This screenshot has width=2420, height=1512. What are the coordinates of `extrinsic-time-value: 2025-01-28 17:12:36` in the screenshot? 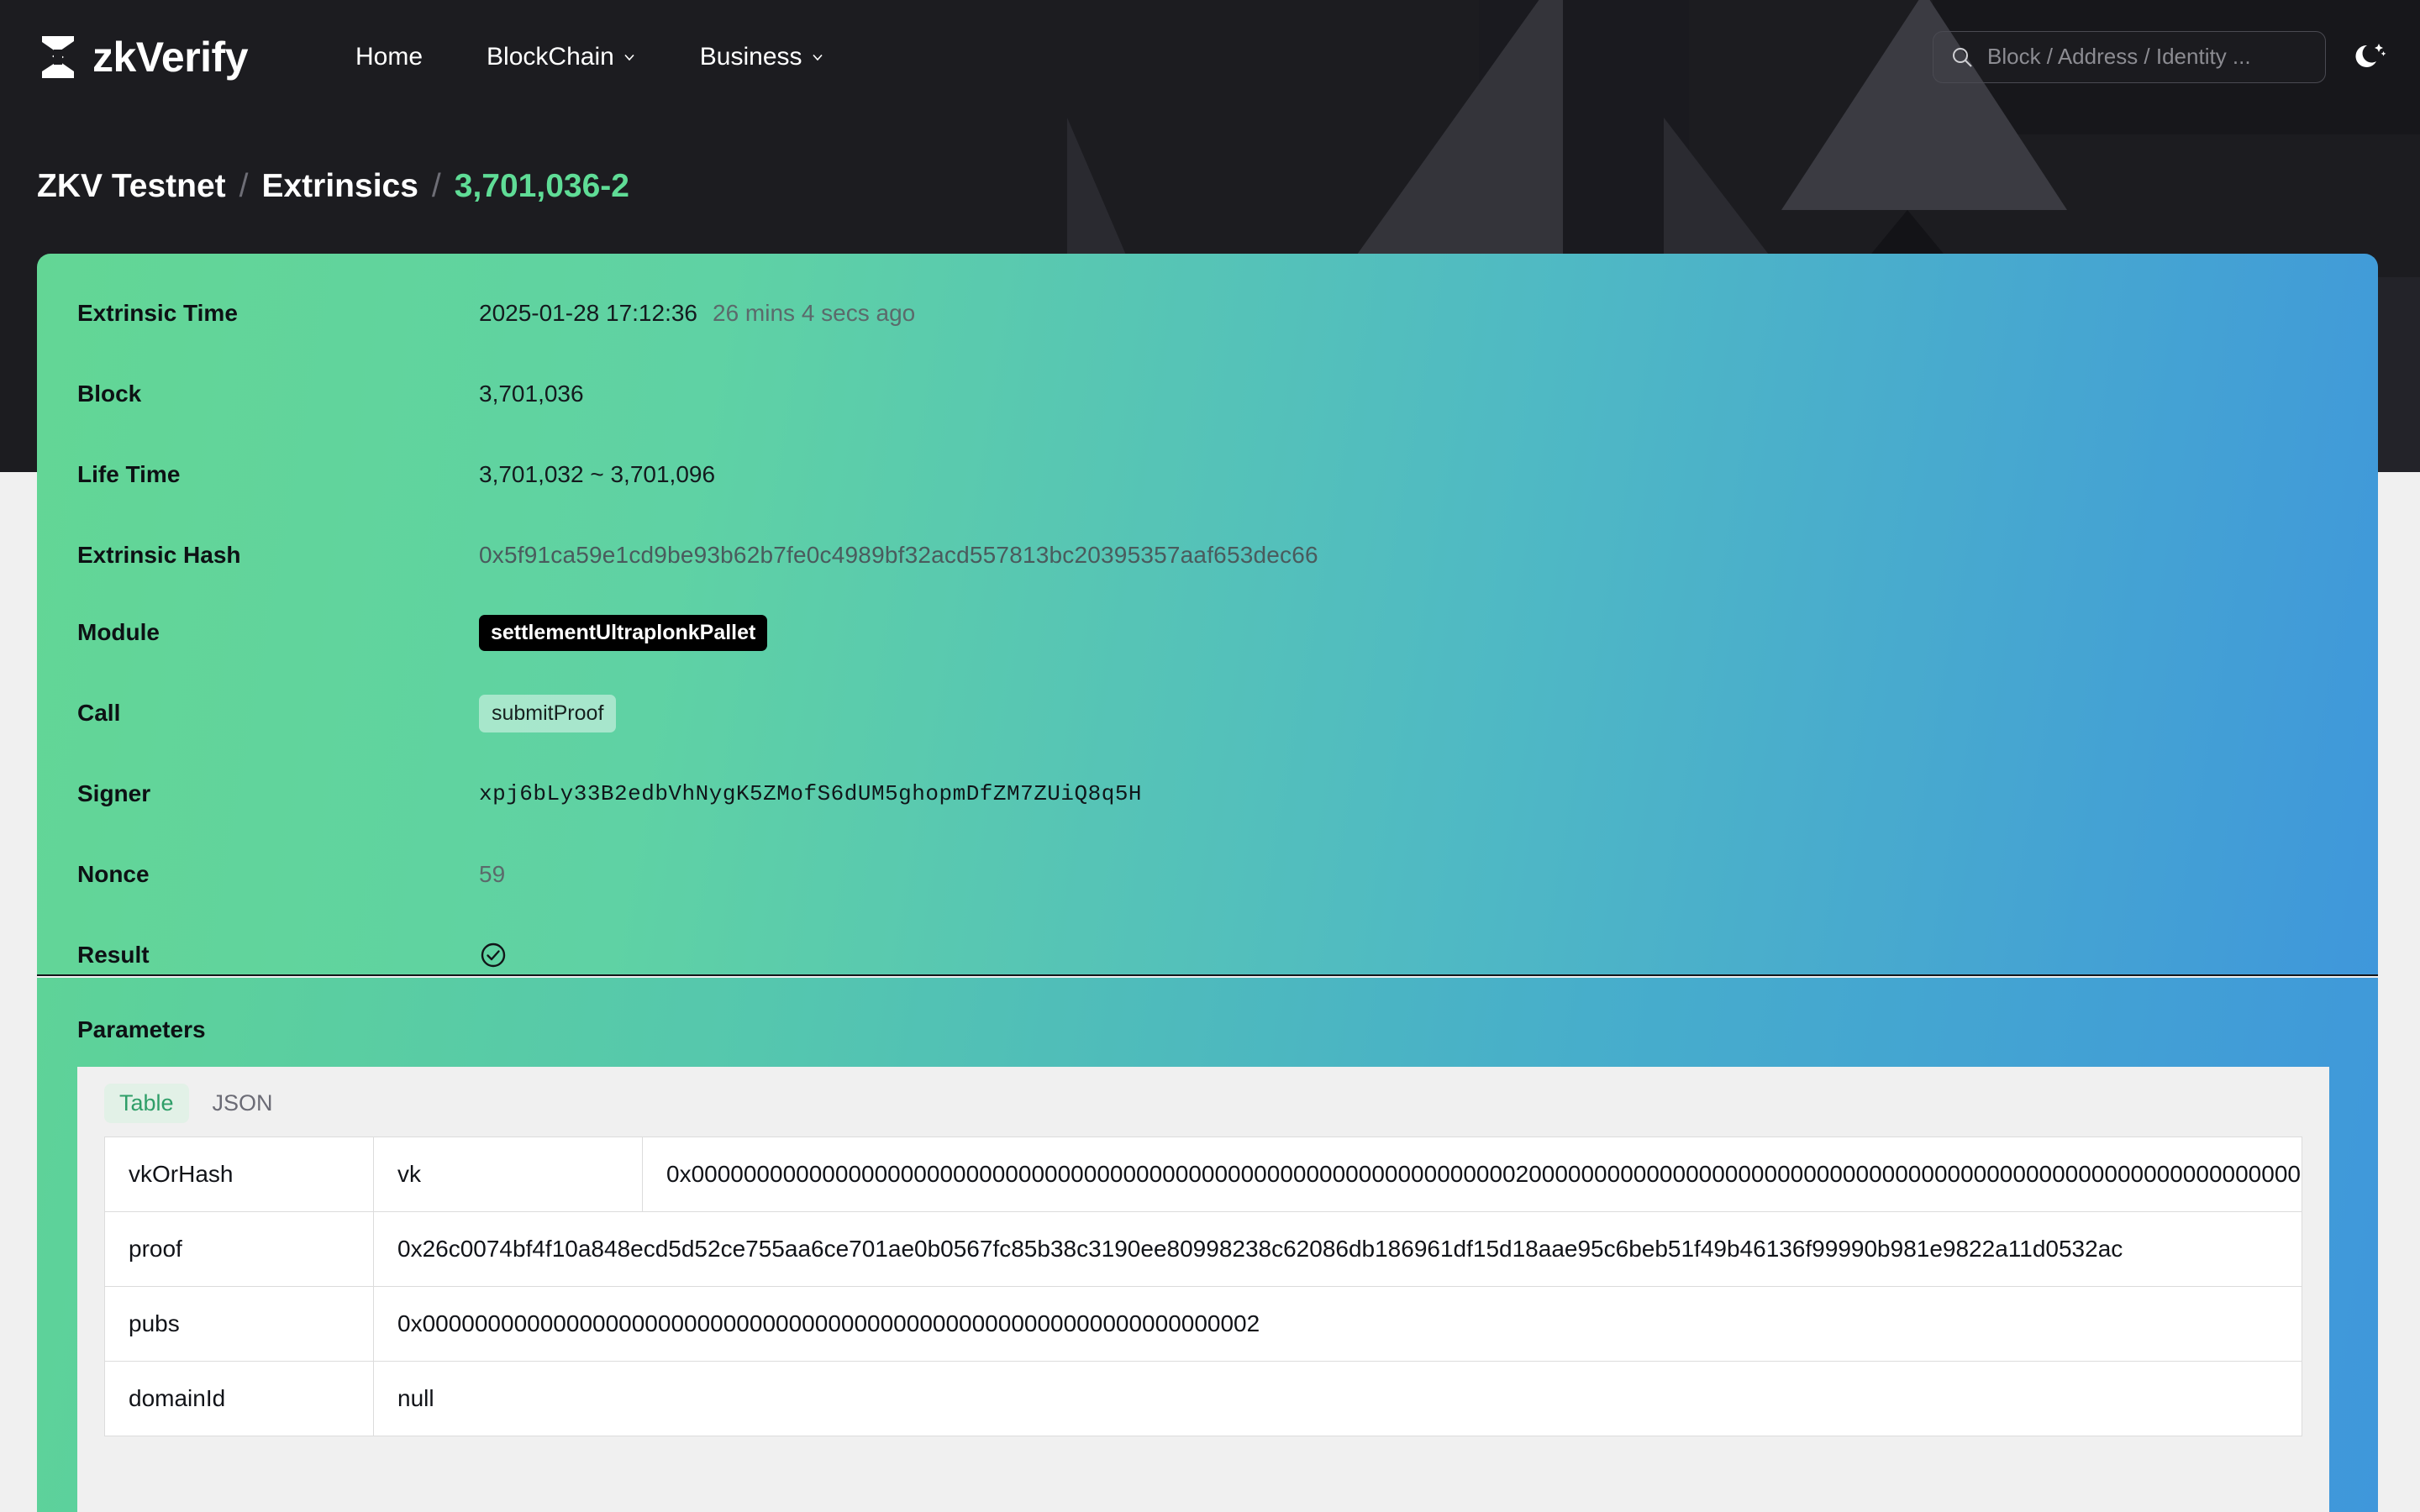 It's located at (588, 313).